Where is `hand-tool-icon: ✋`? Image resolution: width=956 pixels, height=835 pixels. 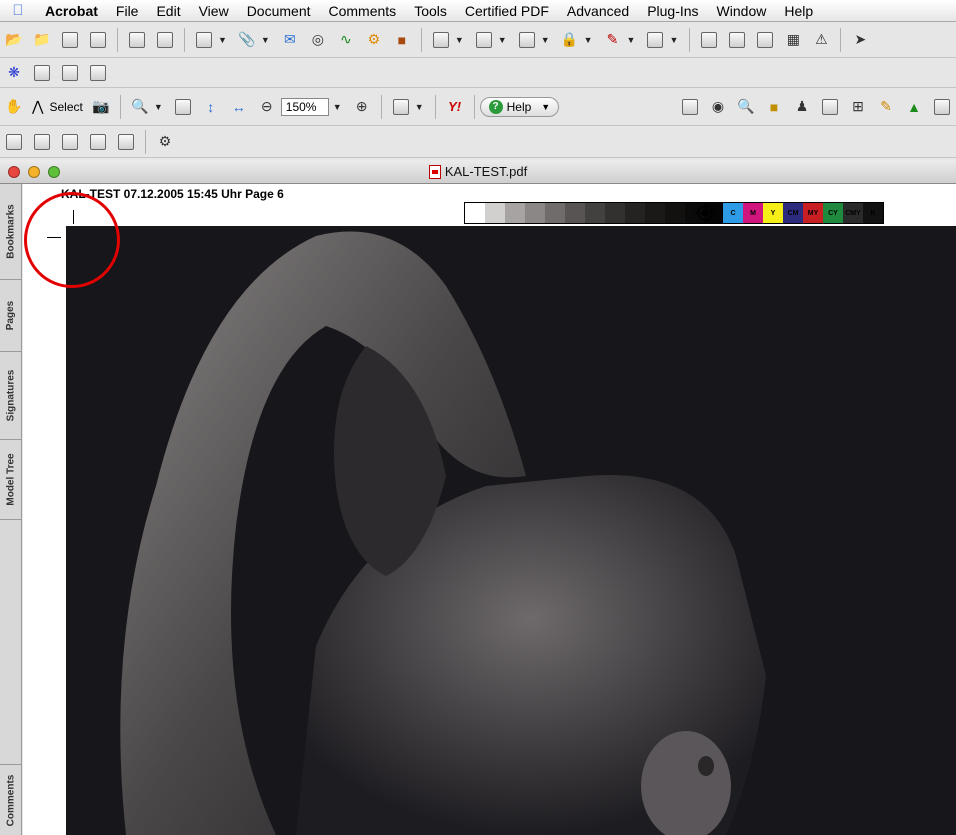 hand-tool-icon: ✋ is located at coordinates (14, 107).